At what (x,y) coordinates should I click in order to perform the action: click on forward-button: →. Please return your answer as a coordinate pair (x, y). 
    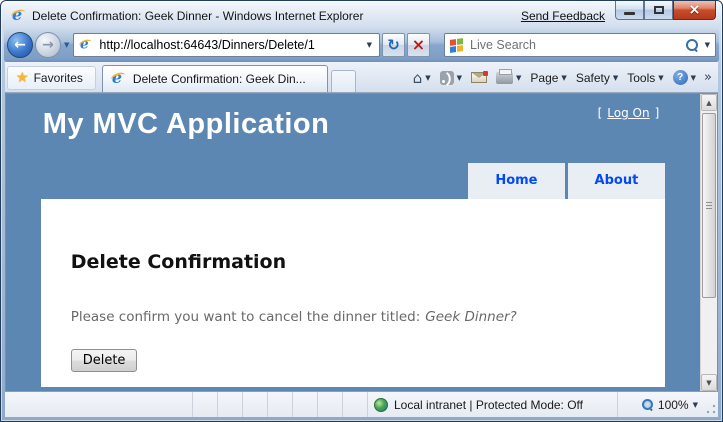
    Looking at the image, I should click on (48, 45).